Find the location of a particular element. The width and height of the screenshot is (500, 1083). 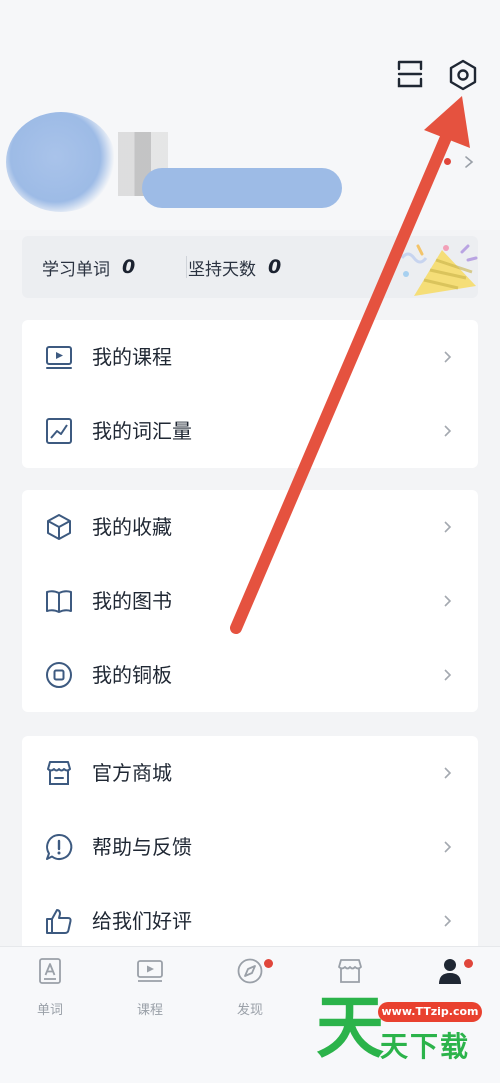

vocabulary-chart-icon is located at coordinates (59, 431).